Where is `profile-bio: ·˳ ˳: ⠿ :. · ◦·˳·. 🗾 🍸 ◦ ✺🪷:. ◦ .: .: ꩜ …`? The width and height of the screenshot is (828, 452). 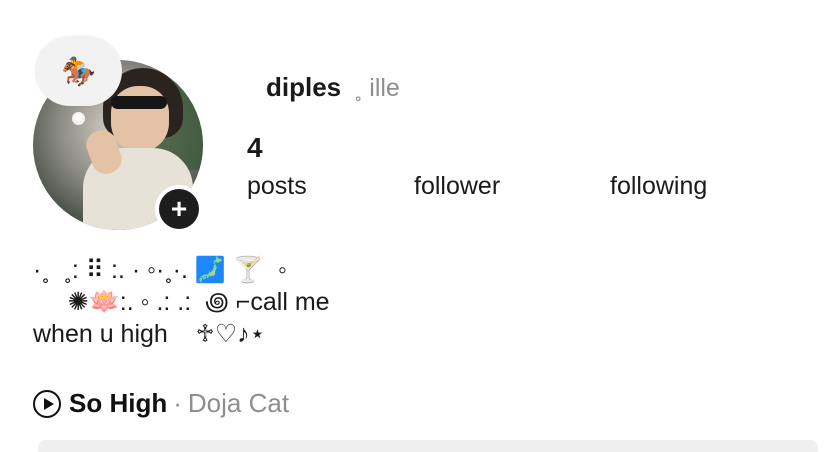
profile-bio: ·˳ ˳: ⠿ :. · ◦·˳·. 🗾 🍸 ◦ ✺🪷:. ◦ .: .: ꩜ … is located at coordinates (181, 302).